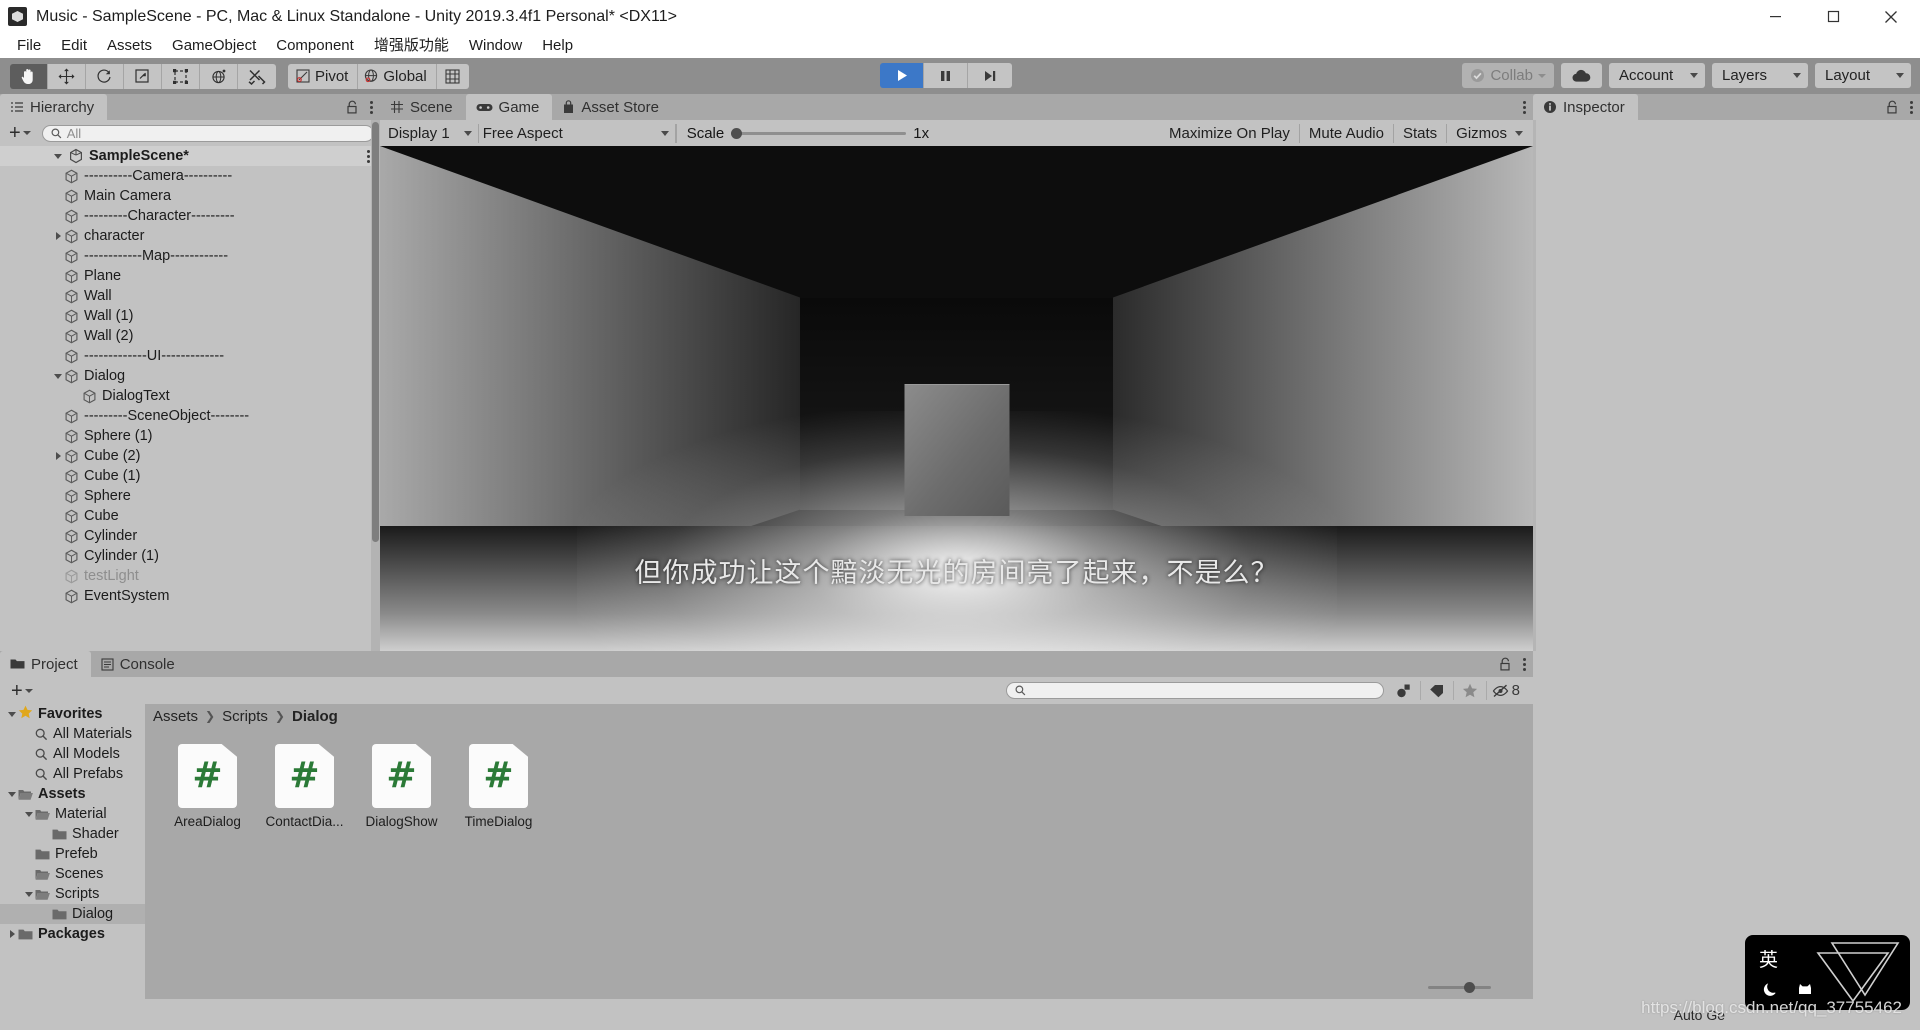 The width and height of the screenshot is (1920, 1030). I want to click on hierarchy-item: Sphere, so click(190, 496).